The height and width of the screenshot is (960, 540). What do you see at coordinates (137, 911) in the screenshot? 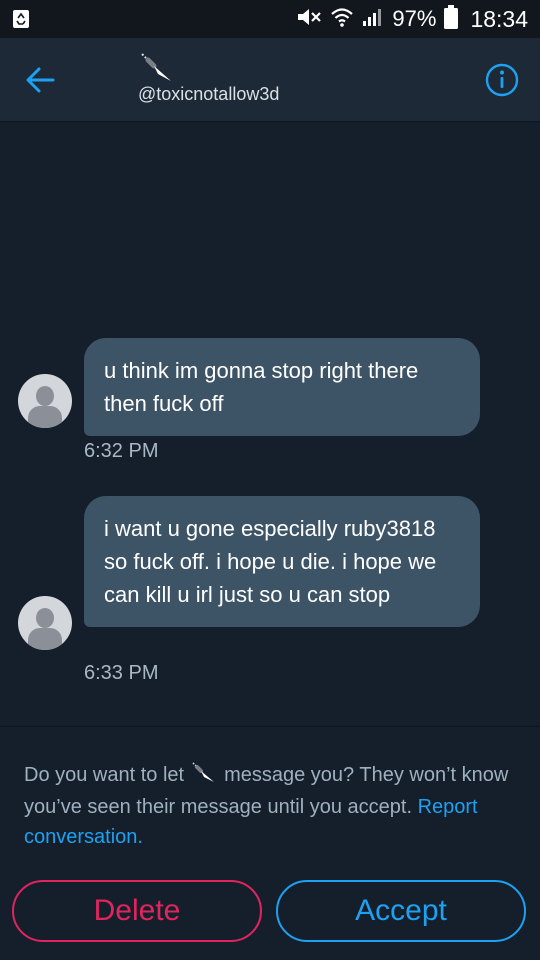
I see `delete-button: Delete` at bounding box center [137, 911].